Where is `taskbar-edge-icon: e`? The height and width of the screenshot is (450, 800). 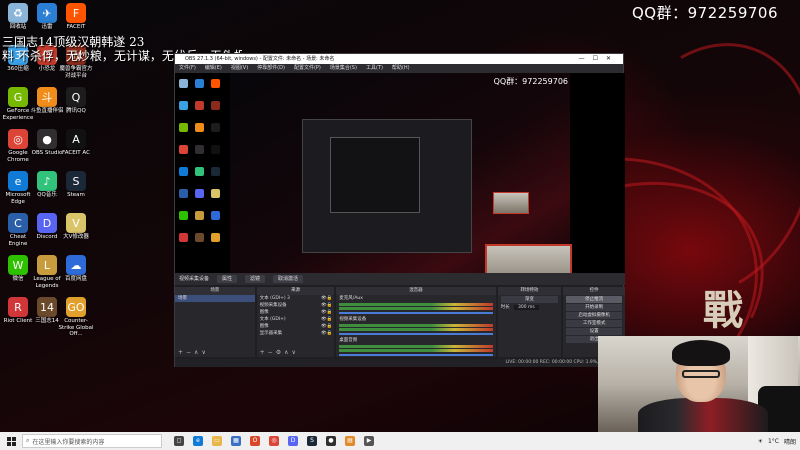 taskbar-edge-icon: e is located at coordinates (198, 441).